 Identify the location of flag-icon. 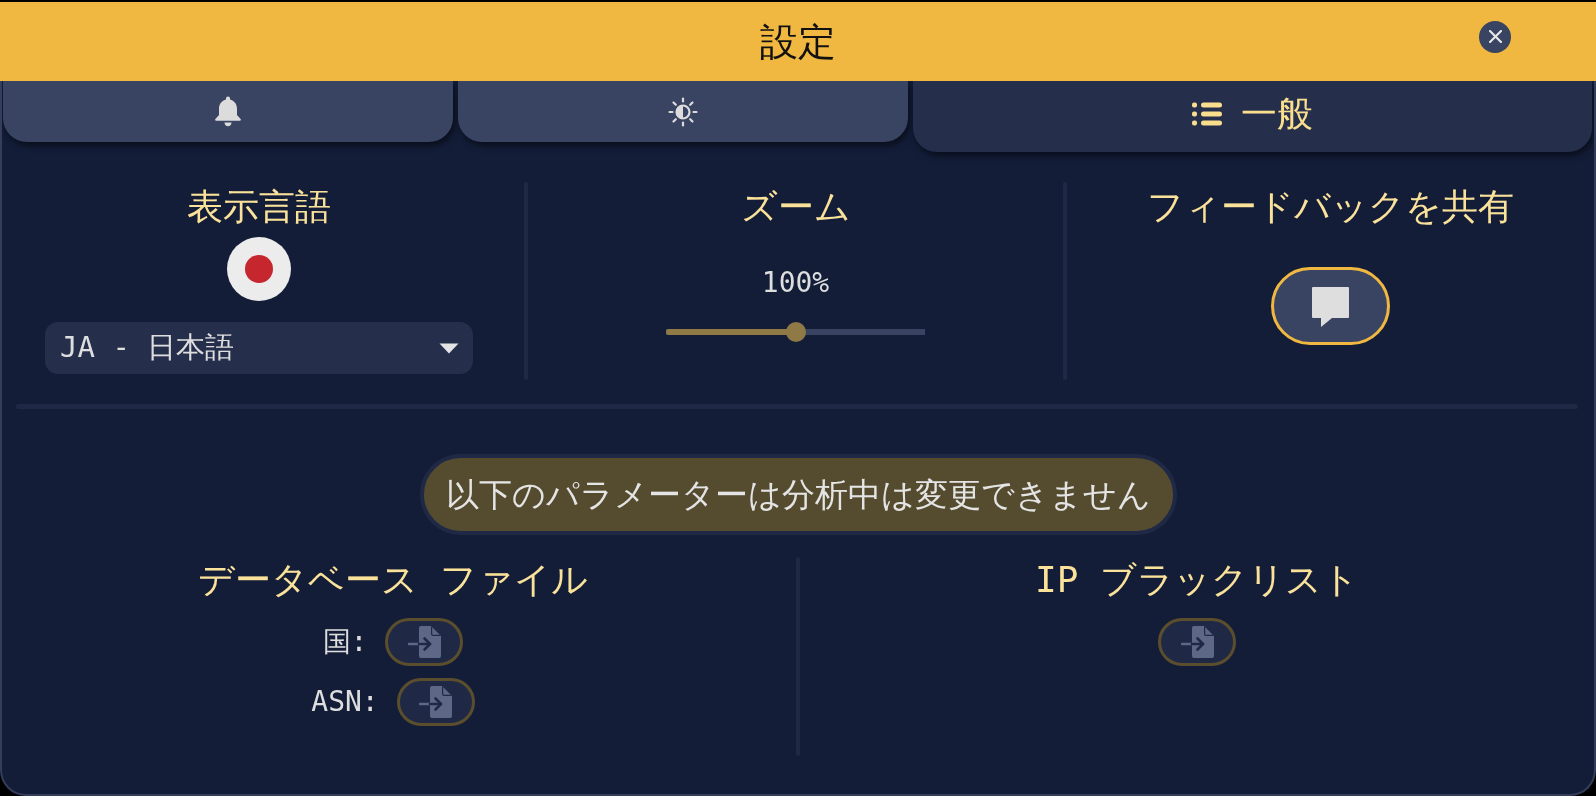
(259, 269).